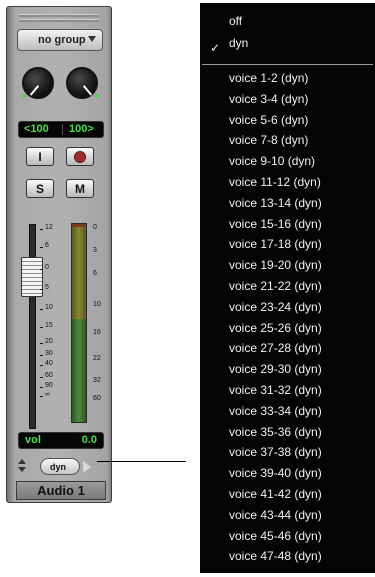 This screenshot has width=375, height=577. What do you see at coordinates (275, 286) in the screenshot?
I see `menu-item-voice: voice 21-22 (dyn)` at bounding box center [275, 286].